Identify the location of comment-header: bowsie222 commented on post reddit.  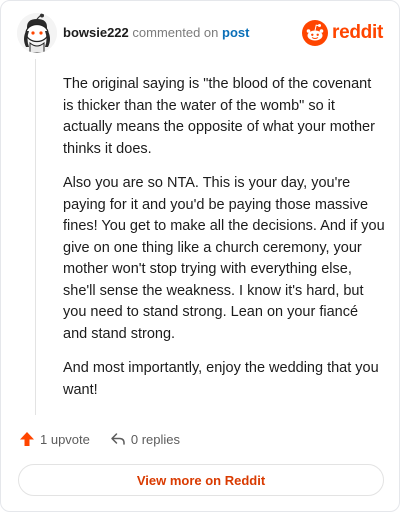
(200, 33).